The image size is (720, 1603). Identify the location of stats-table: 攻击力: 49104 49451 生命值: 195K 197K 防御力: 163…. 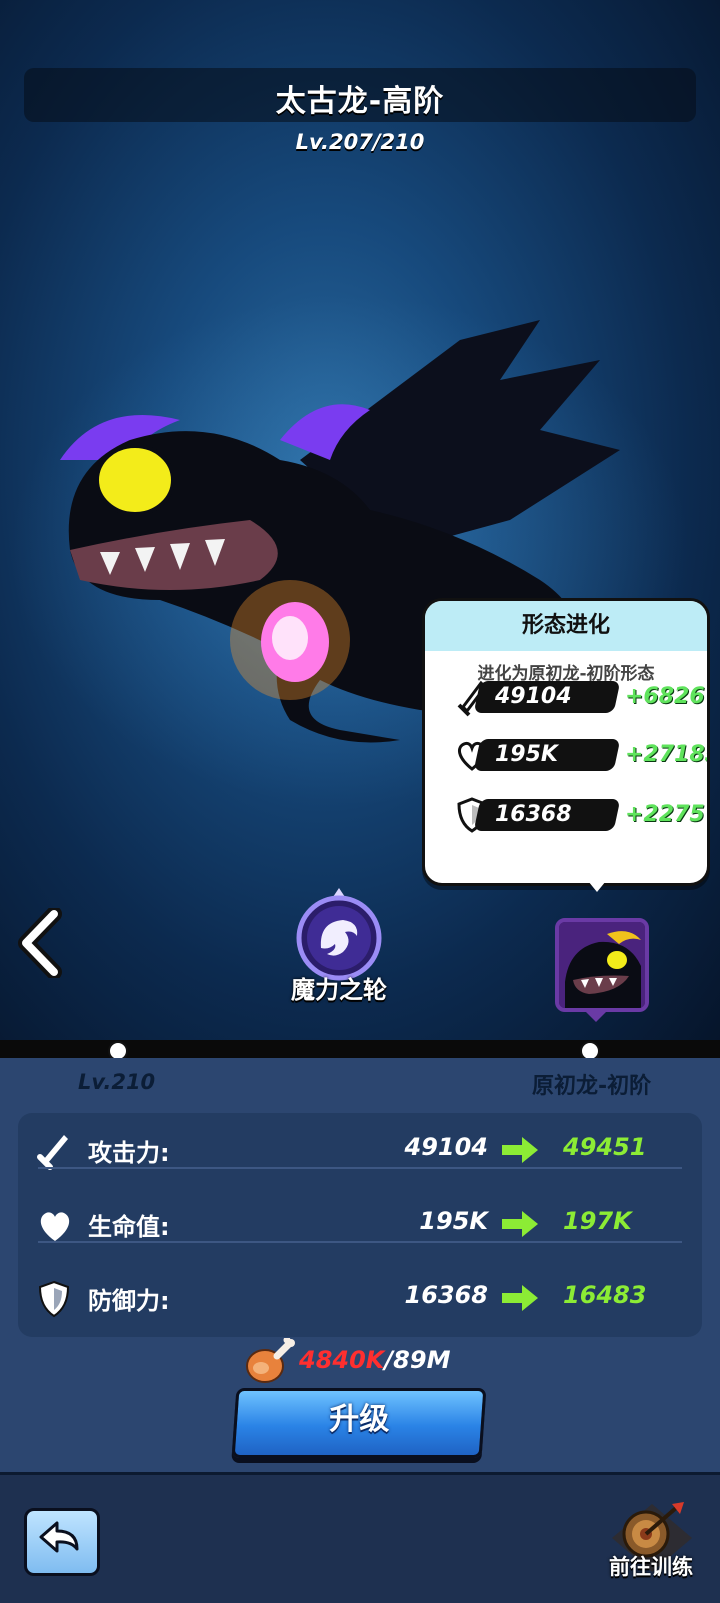
(360, 1225).